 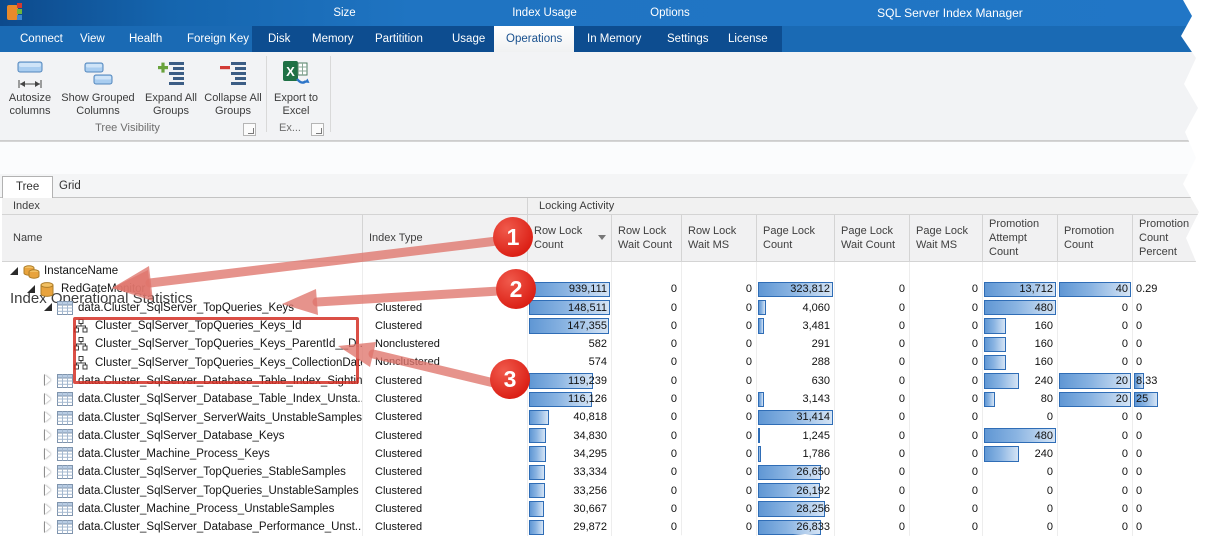 I want to click on column-header-page-lock-wait-ms: Page Lock Wait MS, so click(x=946, y=238).